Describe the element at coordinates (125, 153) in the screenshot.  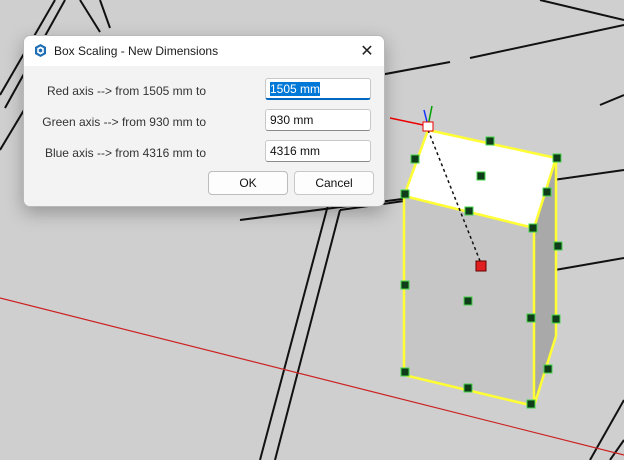
I see `blue-axis-label: Blue axis --> from 4316 mm to` at that location.